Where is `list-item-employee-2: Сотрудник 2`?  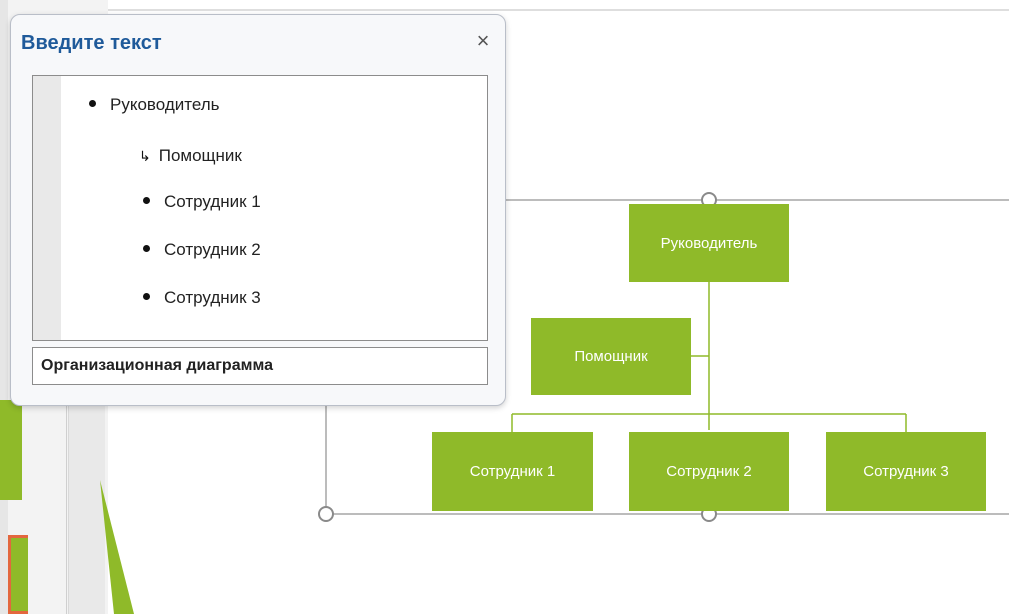 list-item-employee-2: Сотрудник 2 is located at coordinates (202, 250).